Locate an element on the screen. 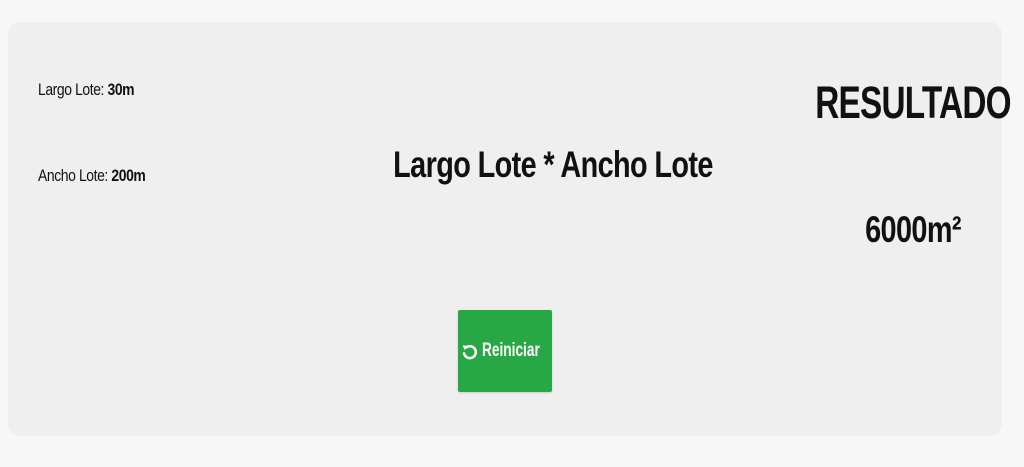 The height and width of the screenshot is (467, 1024). reiniciar-label: Reiniciar is located at coordinates (511, 350).